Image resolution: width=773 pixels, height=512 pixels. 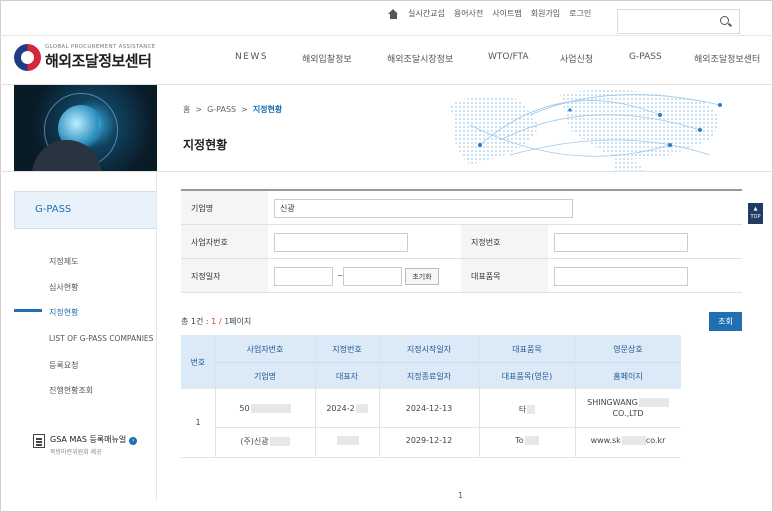 What do you see at coordinates (347, 408) in the screenshot?
I see `cell-designation-no: 2024-2` at bounding box center [347, 408].